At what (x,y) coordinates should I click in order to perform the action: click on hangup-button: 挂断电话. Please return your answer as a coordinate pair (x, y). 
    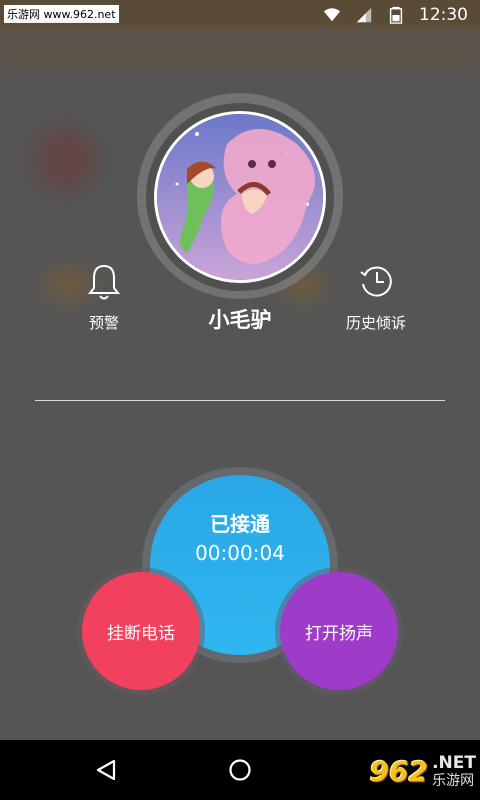
    Looking at the image, I should click on (141, 631).